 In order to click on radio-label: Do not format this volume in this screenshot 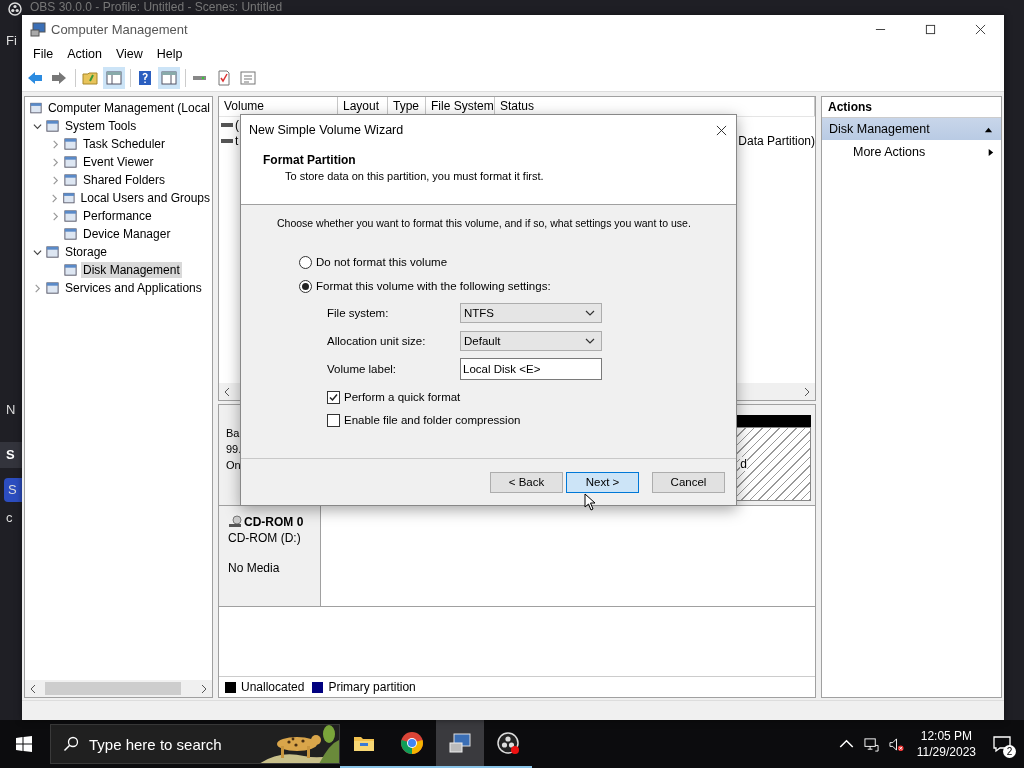, I will do `click(382, 262)`.